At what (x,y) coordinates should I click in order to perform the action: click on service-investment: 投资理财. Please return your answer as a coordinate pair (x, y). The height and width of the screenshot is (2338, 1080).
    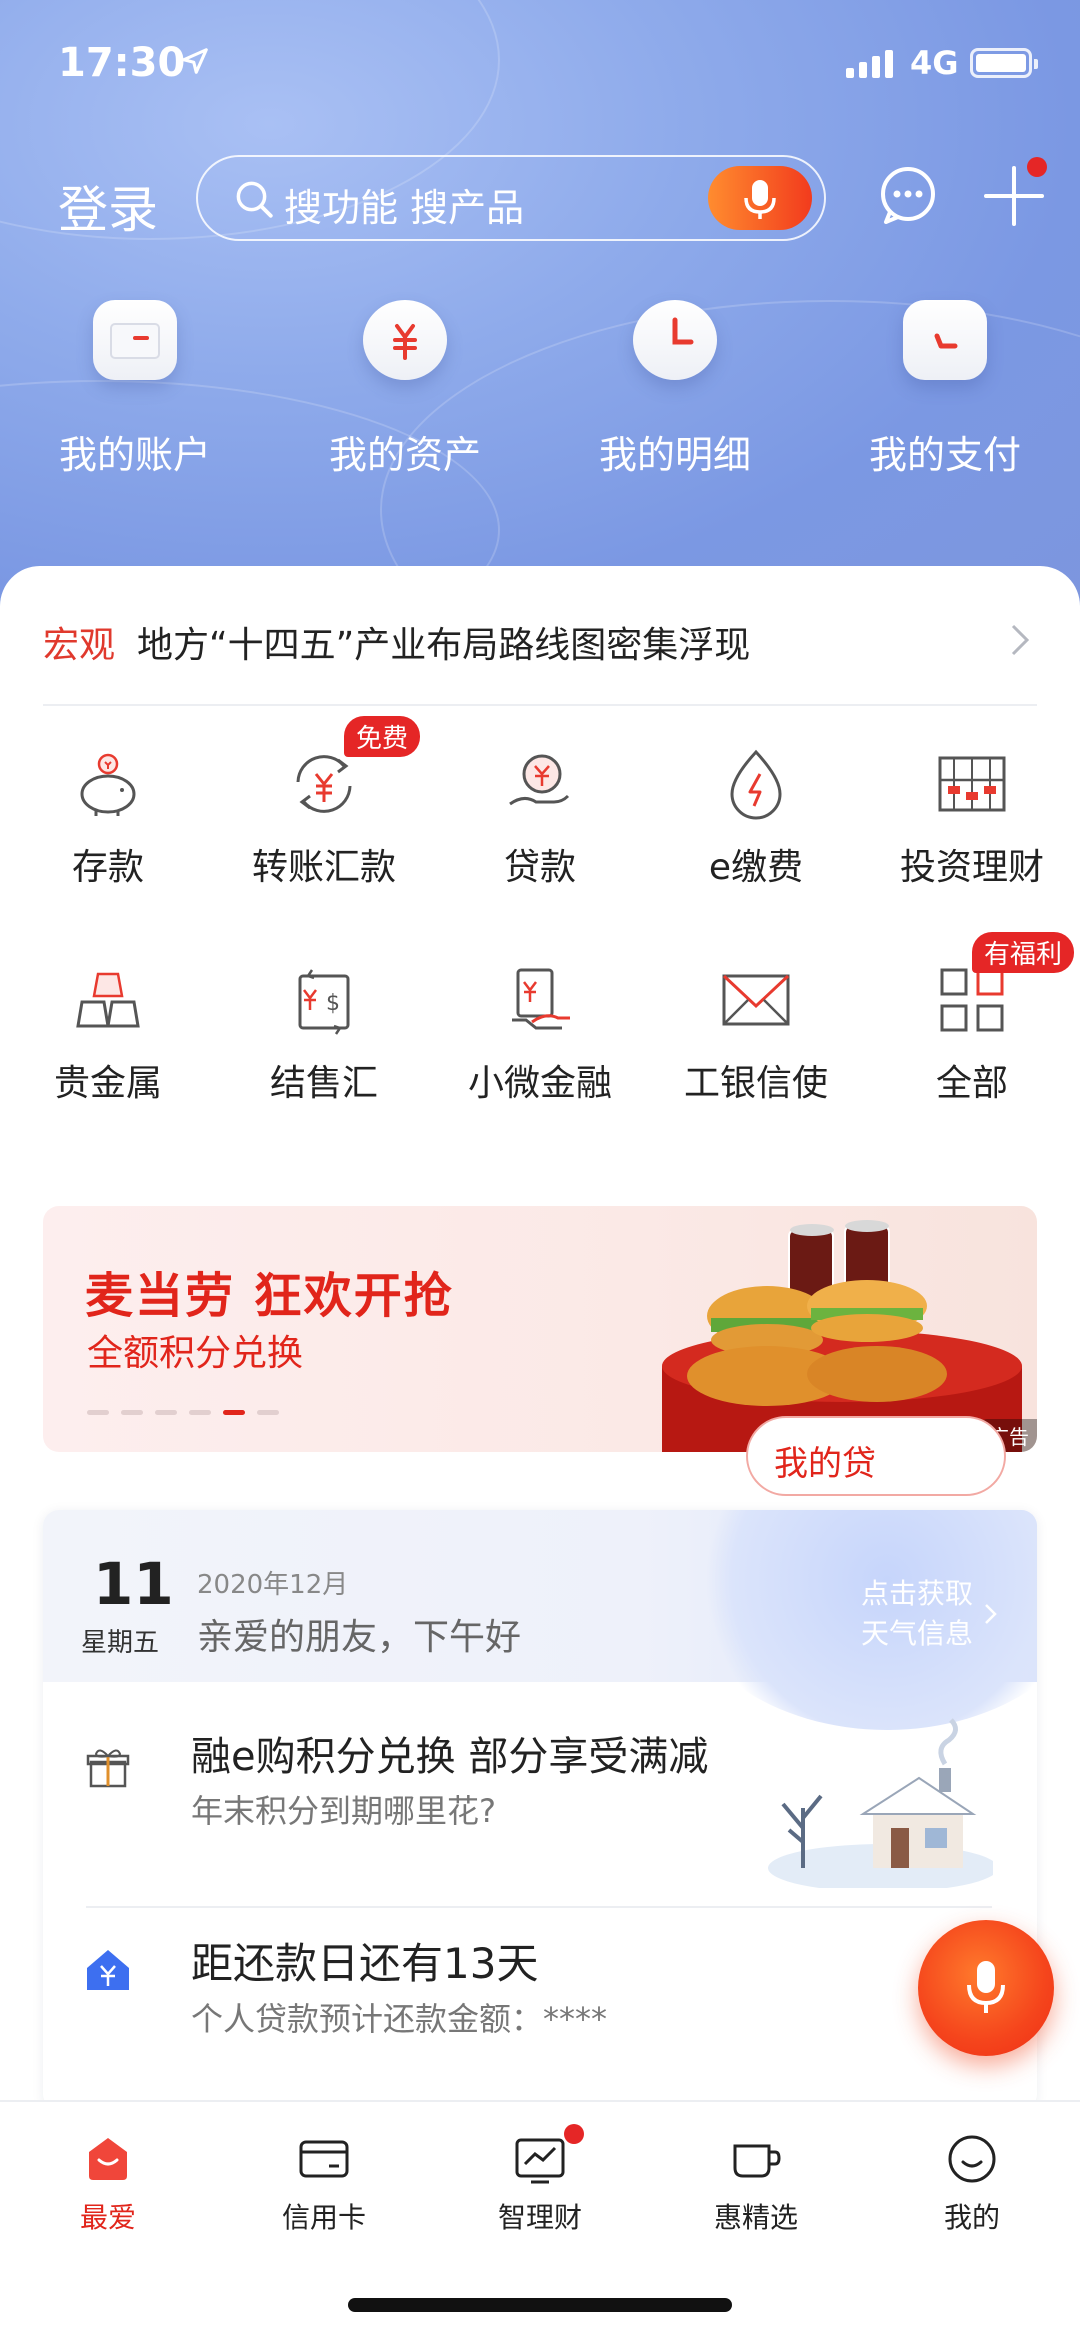
    Looking at the image, I should click on (972, 854).